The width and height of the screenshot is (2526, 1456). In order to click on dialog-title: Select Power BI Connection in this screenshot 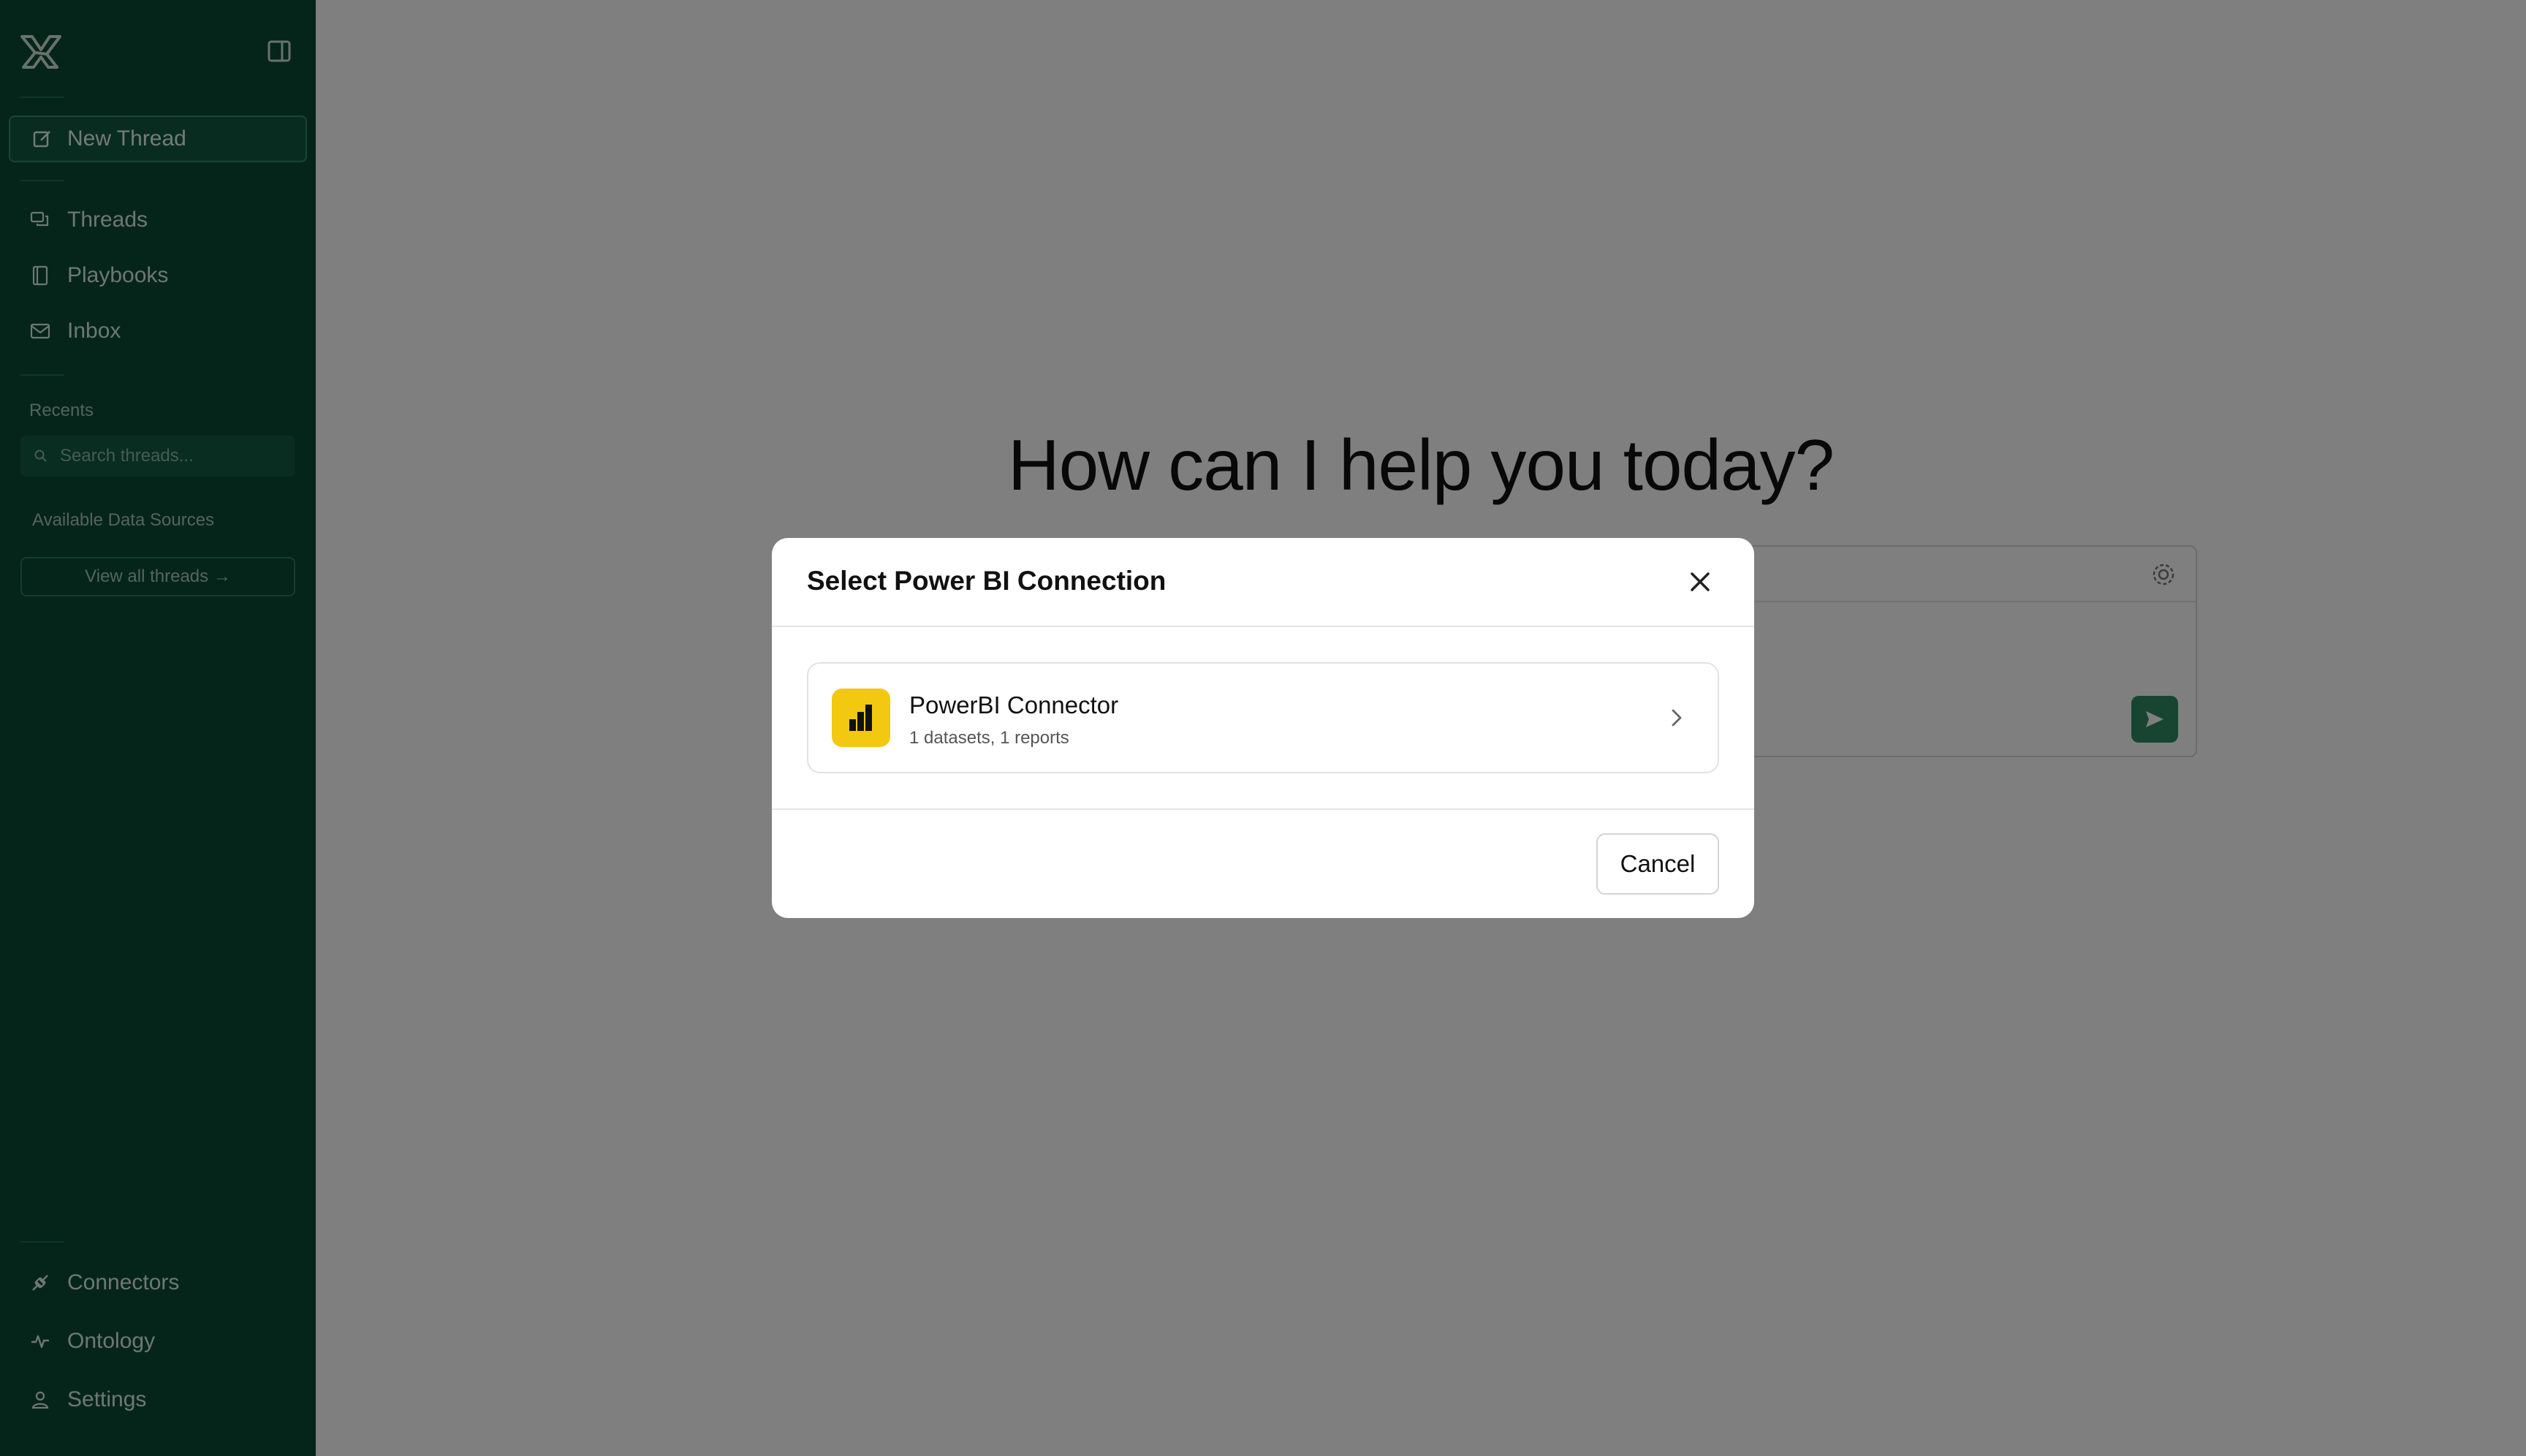, I will do `click(987, 581)`.